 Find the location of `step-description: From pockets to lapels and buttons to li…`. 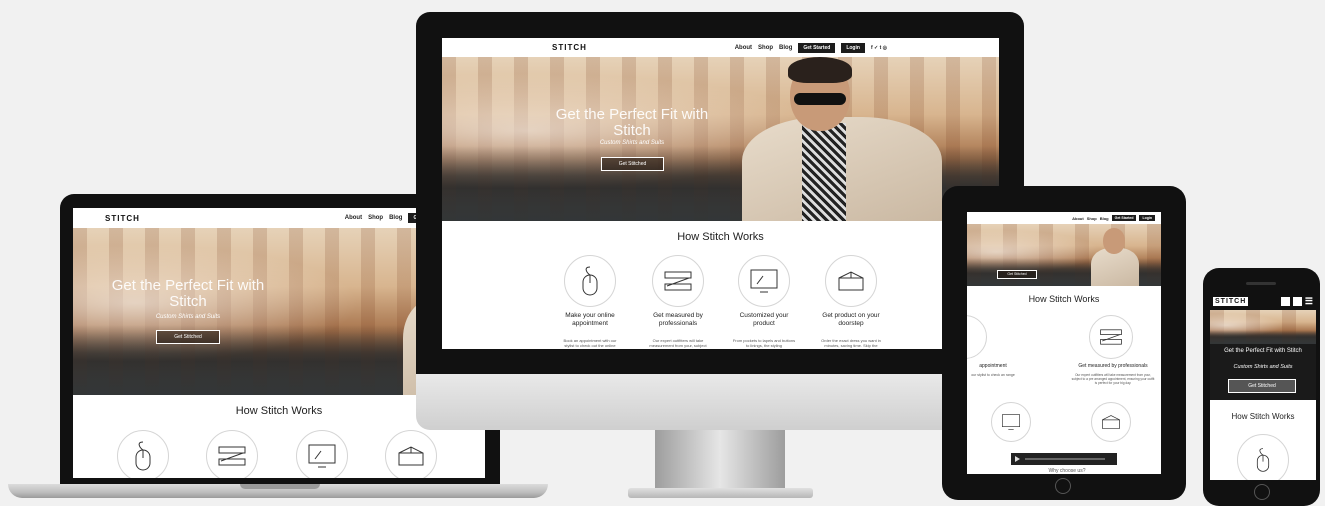

step-description: From pockets to lapels and buttons to li… is located at coordinates (764, 343).